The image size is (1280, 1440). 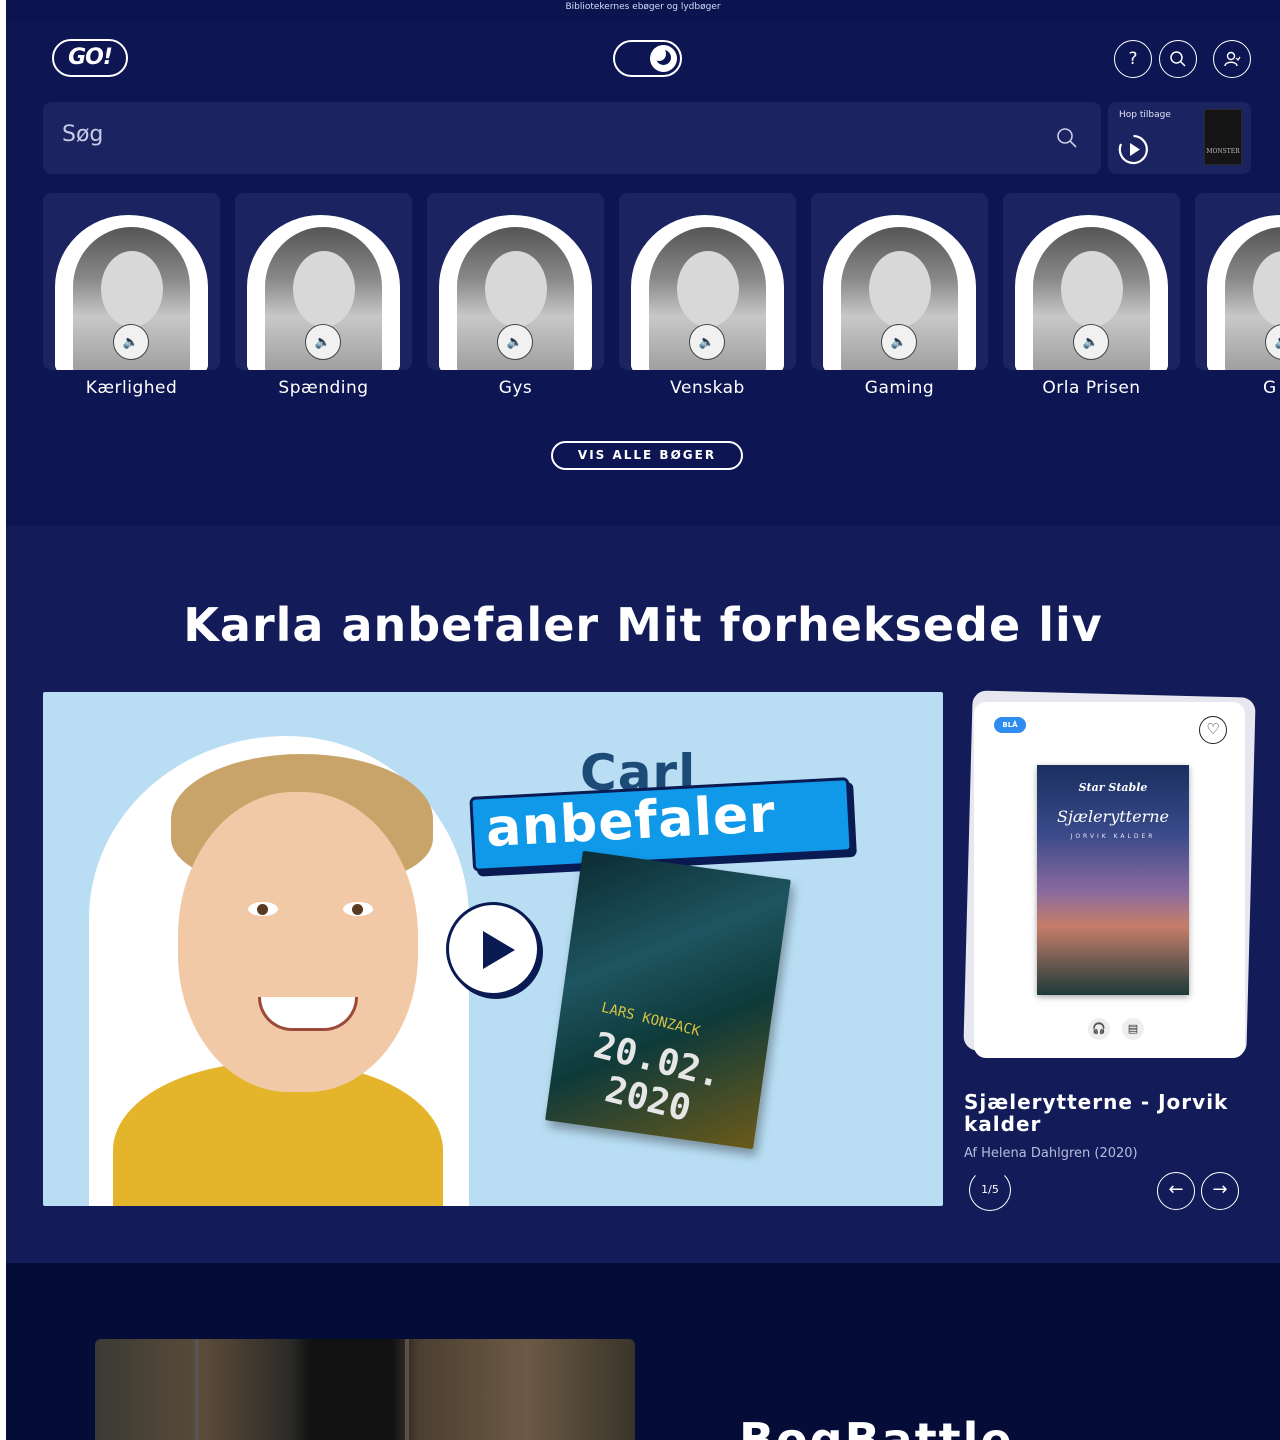 What do you see at coordinates (1010, 725) in the screenshot?
I see `level-badge: BLÅ` at bounding box center [1010, 725].